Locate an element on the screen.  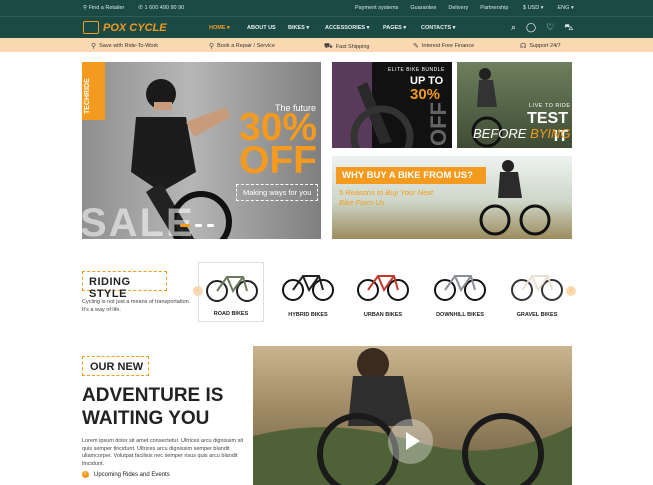
payment-link: Payment systems is located at coordinates (376, 8).